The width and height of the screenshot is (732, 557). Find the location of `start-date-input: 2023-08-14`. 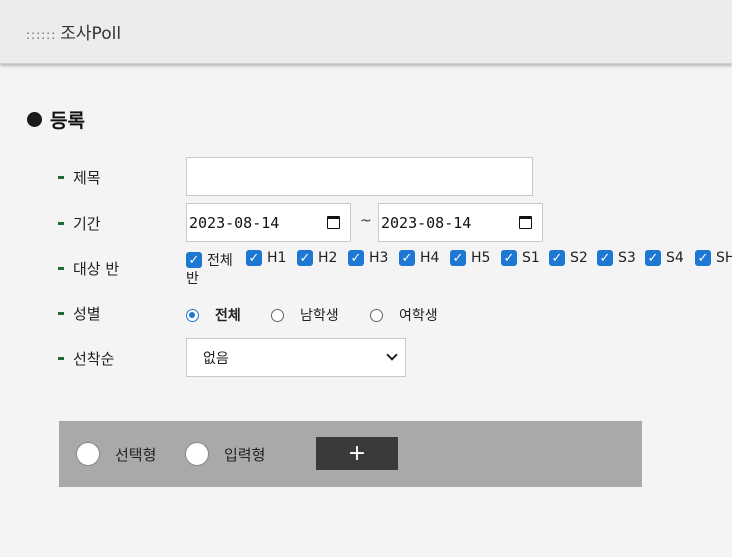

start-date-input: 2023-08-14 is located at coordinates (268, 222).